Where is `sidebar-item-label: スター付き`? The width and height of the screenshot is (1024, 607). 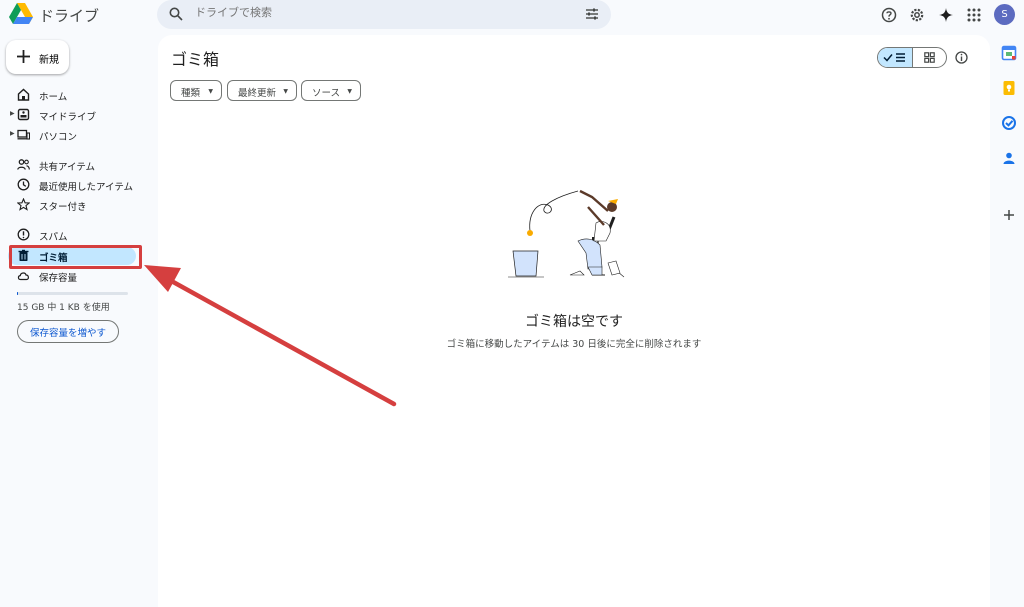
sidebar-item-label: スター付き is located at coordinates (63, 207).